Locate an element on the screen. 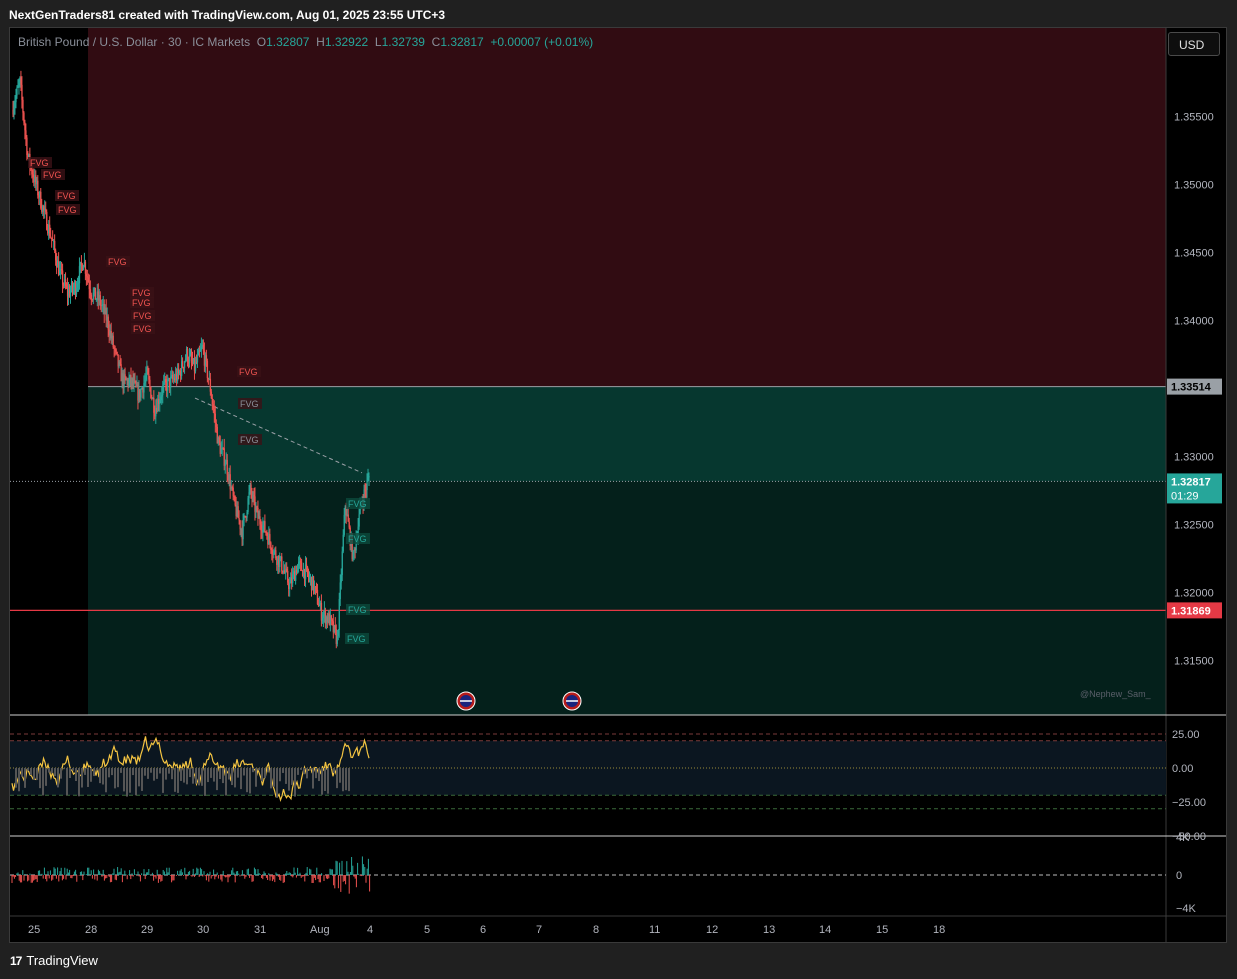 This screenshot has height=979, width=1237. high-label: H is located at coordinates (320, 42).